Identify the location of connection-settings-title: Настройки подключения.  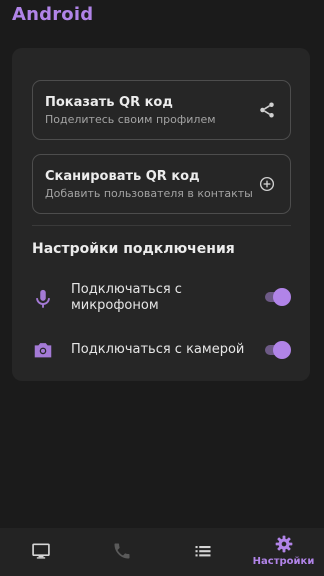
(133, 249).